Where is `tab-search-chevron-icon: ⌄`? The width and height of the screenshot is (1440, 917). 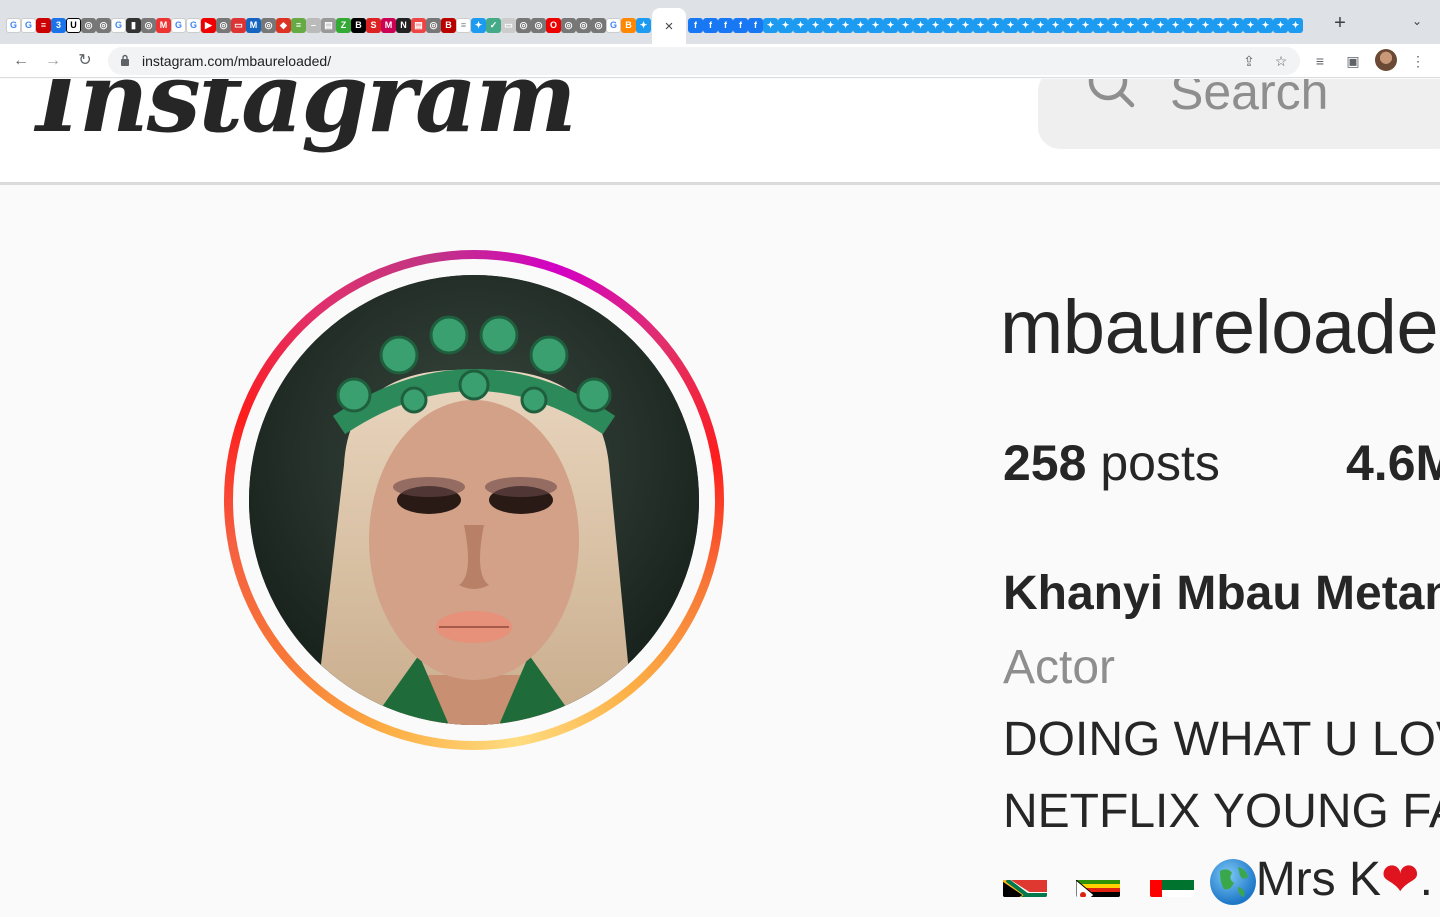
tab-search-chevron-icon: ⌄ is located at coordinates (1417, 23).